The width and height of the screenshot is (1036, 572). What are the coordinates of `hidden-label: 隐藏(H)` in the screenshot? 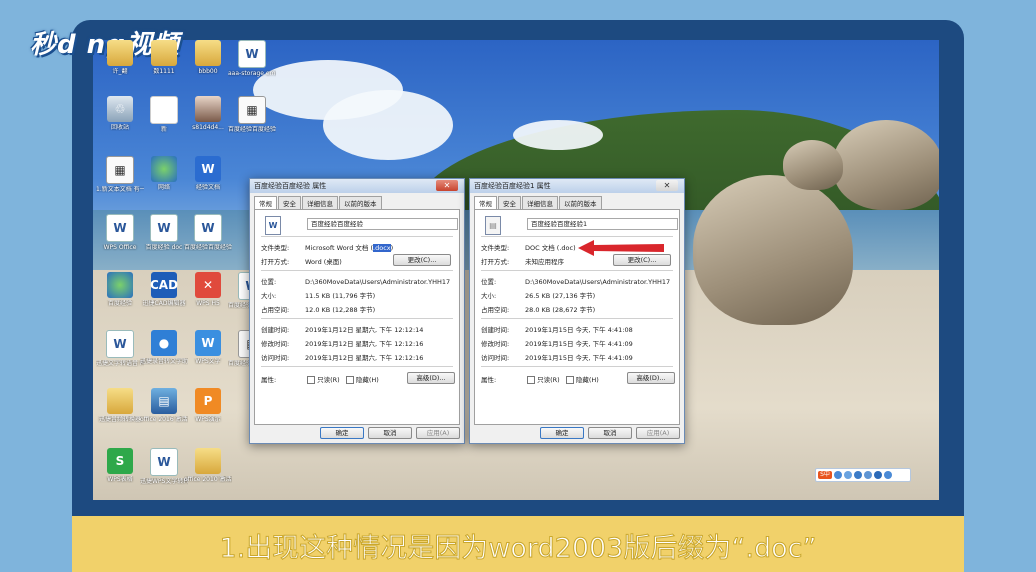 It's located at (587, 380).